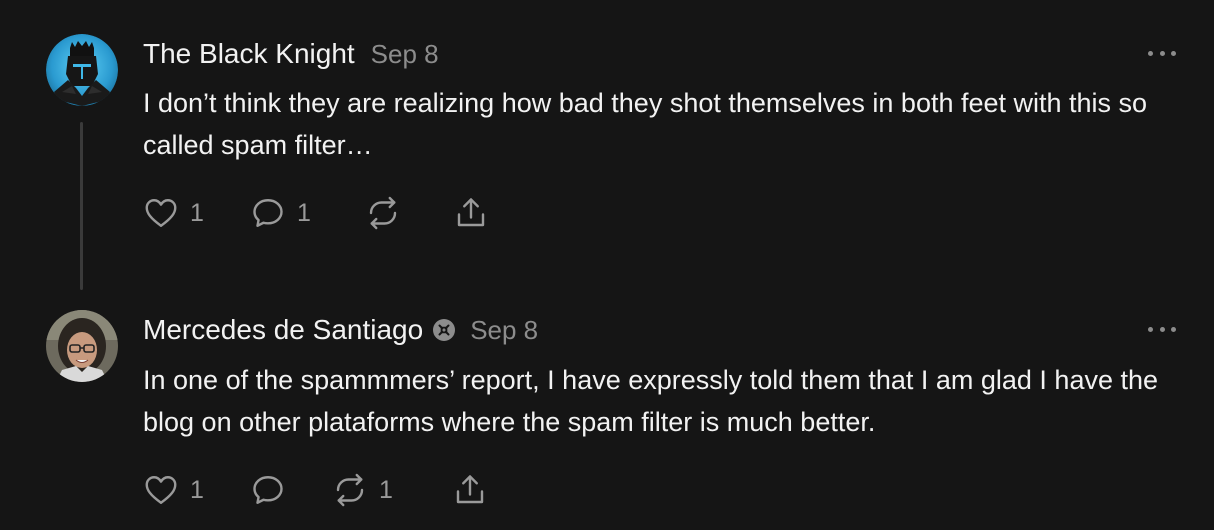 This screenshot has height=530, width=1214. I want to click on reply-count: 1, so click(304, 212).